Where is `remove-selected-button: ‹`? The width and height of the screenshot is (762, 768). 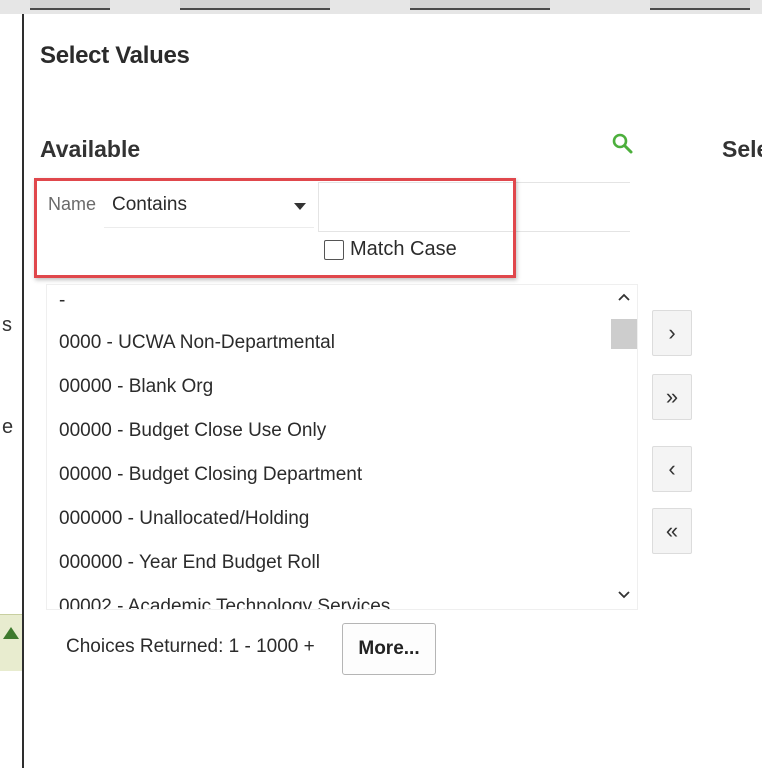 remove-selected-button: ‹ is located at coordinates (672, 469).